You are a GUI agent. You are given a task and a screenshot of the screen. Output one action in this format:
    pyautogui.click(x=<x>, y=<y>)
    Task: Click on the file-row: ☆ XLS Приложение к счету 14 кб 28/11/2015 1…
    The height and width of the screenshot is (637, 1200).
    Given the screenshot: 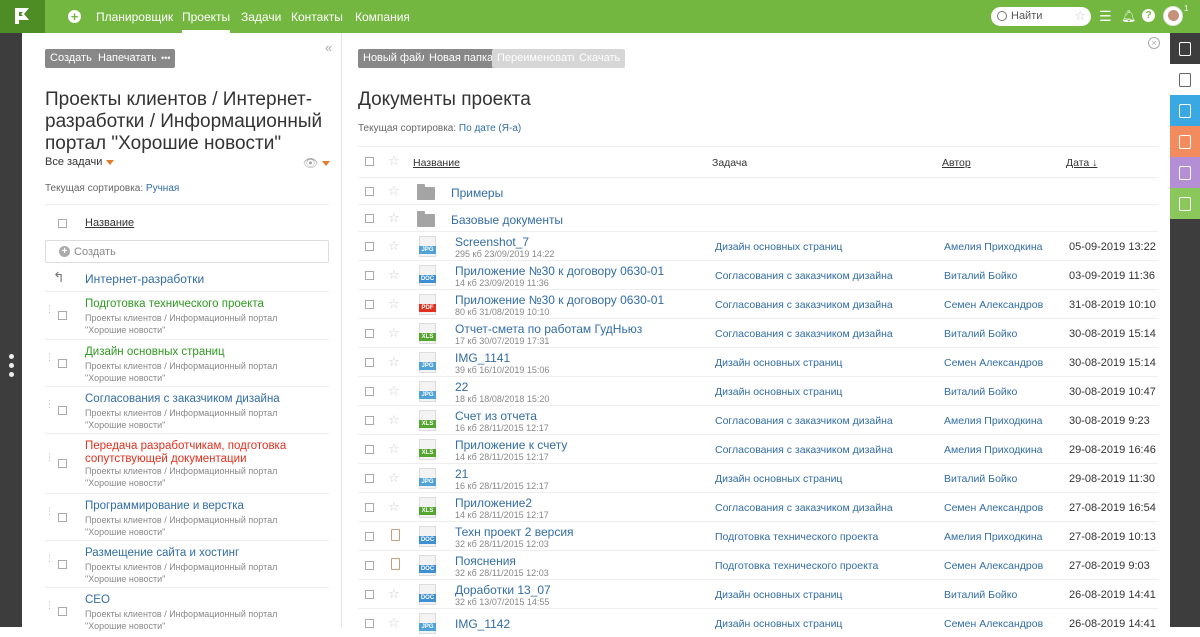 What is the action you would take?
    pyautogui.click(x=758, y=448)
    